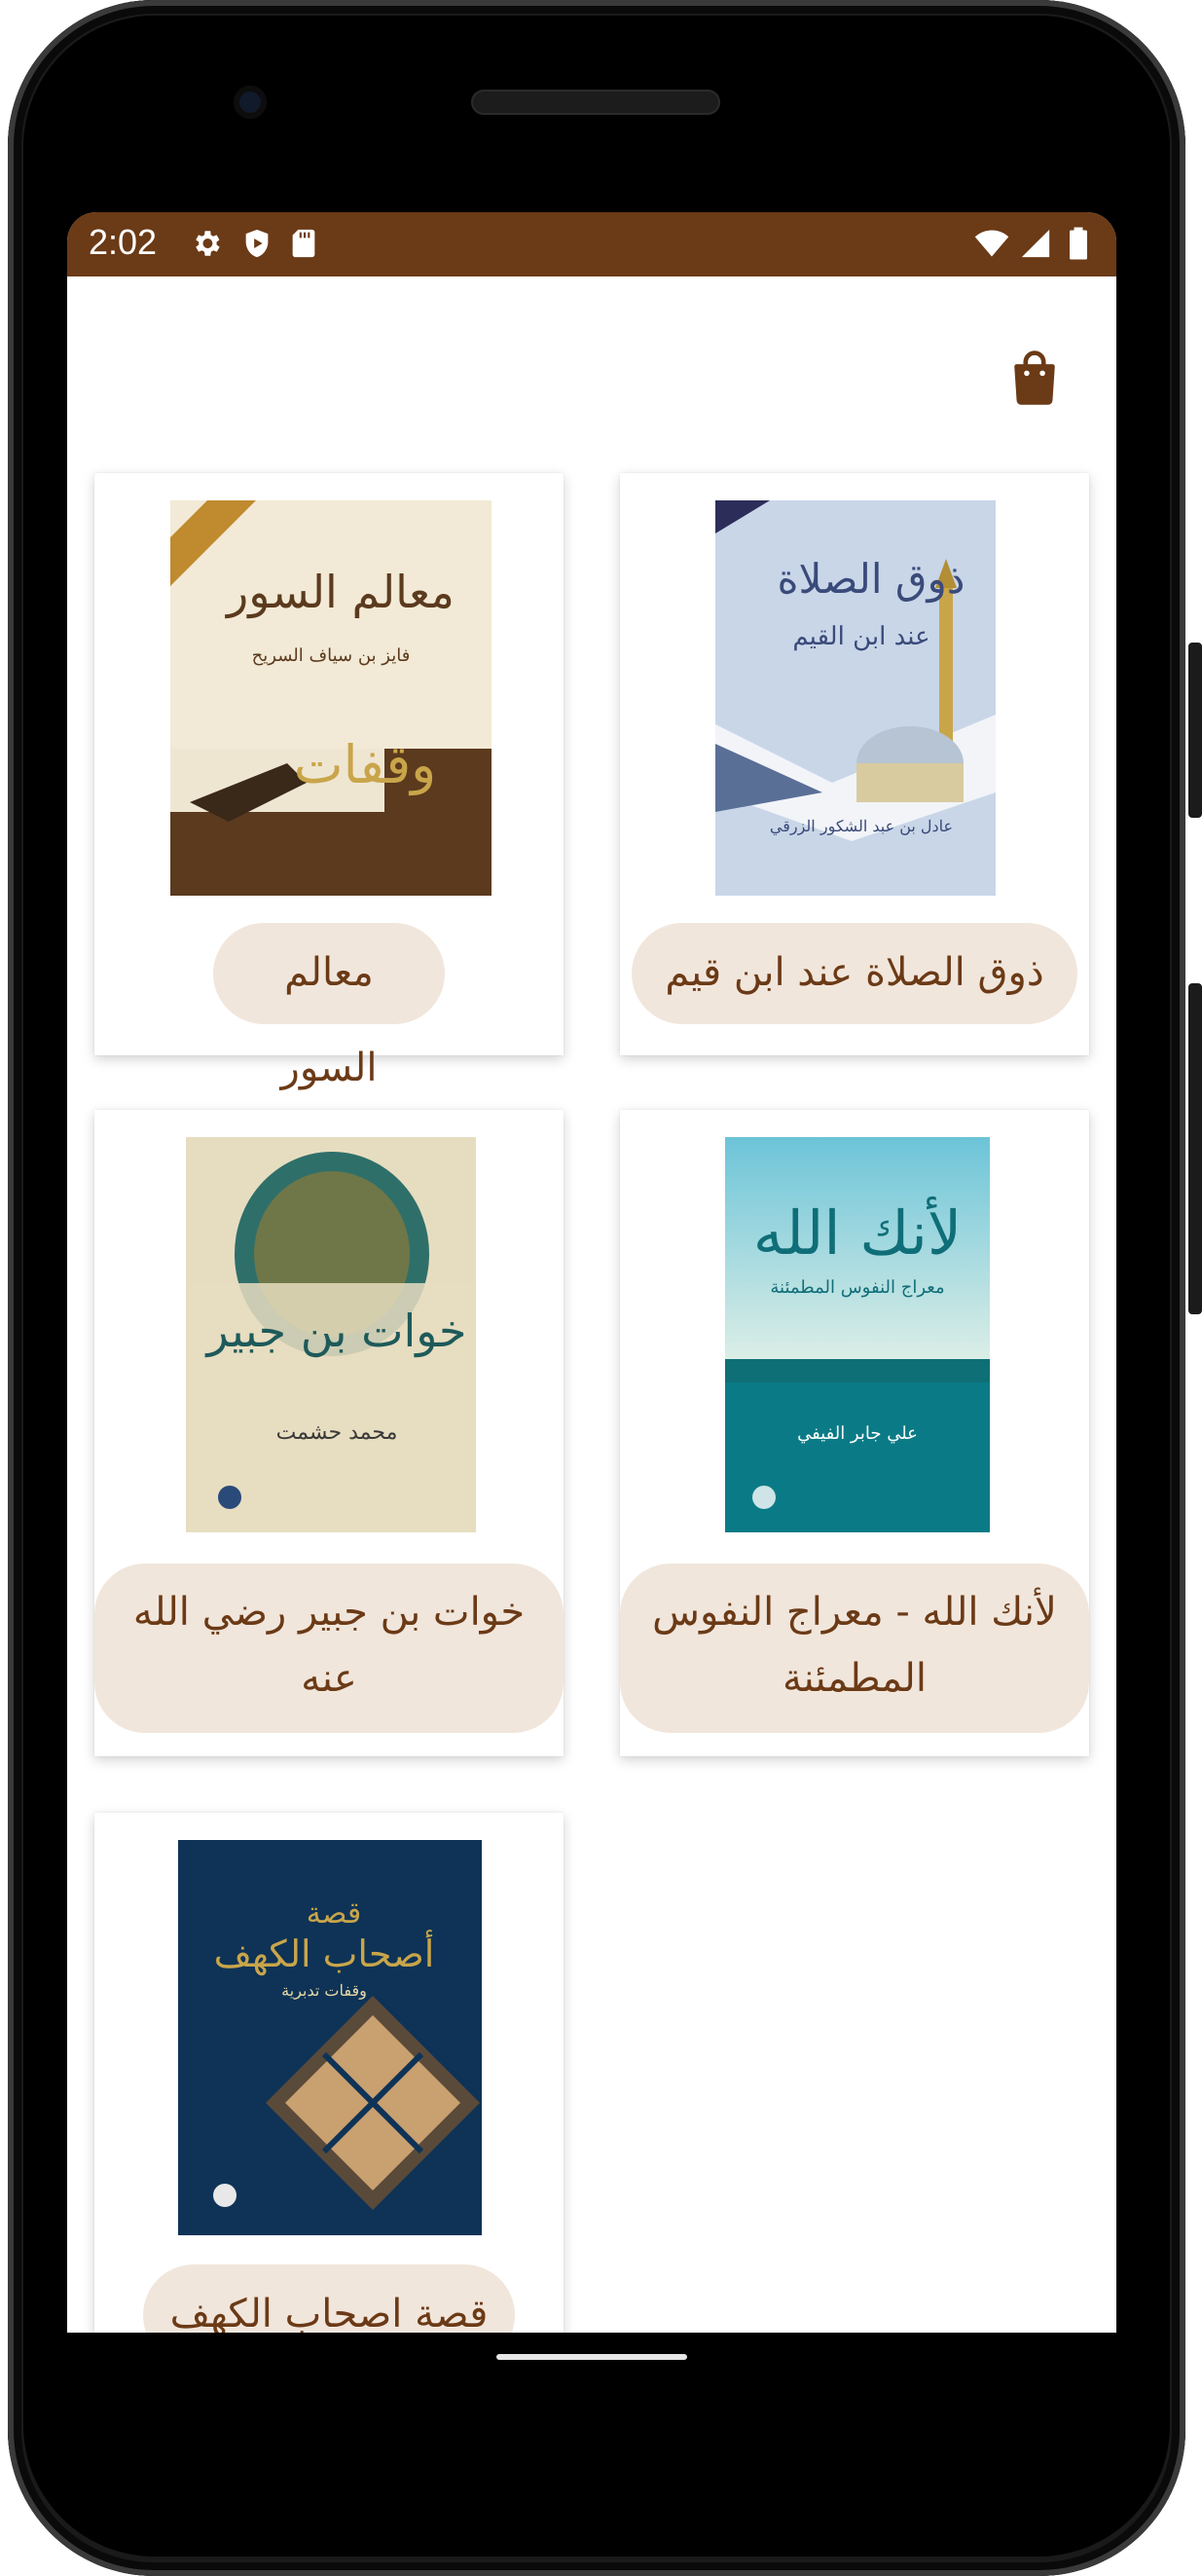 The width and height of the screenshot is (1202, 2576). Describe the element at coordinates (591, 244) in the screenshot. I see `status-bar: 2:02` at that location.